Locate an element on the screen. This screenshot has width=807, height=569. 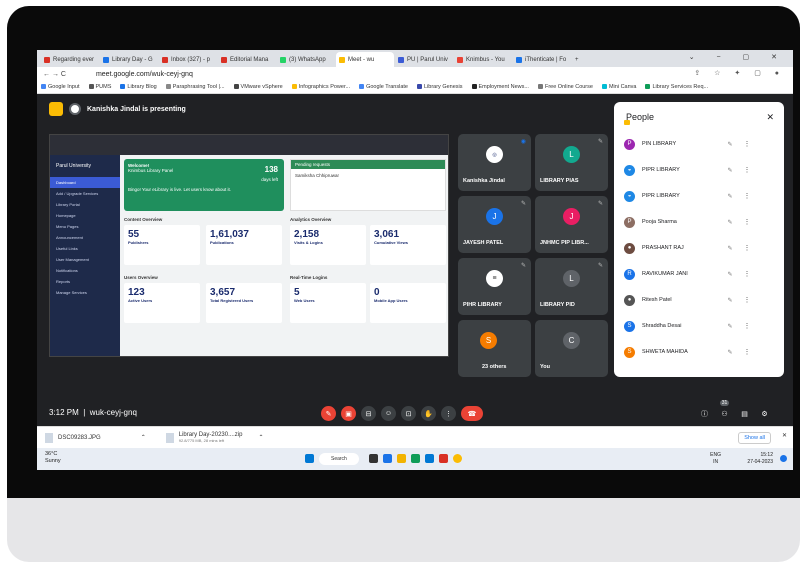
camera-toggle-icon: ▣ is located at coordinates (348, 413).